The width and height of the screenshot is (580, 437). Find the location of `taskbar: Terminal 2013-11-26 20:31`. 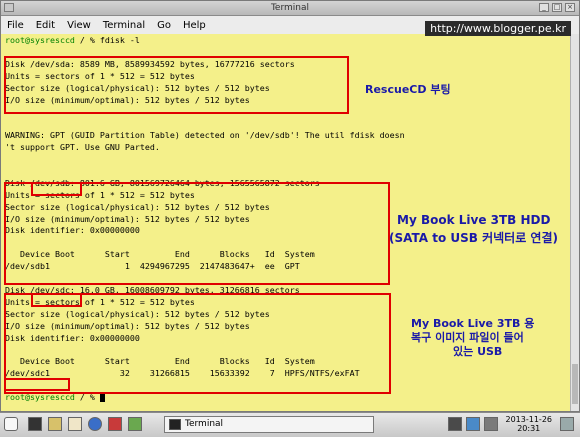

taskbar: Terminal 2013-11-26 20:31 is located at coordinates (290, 424).